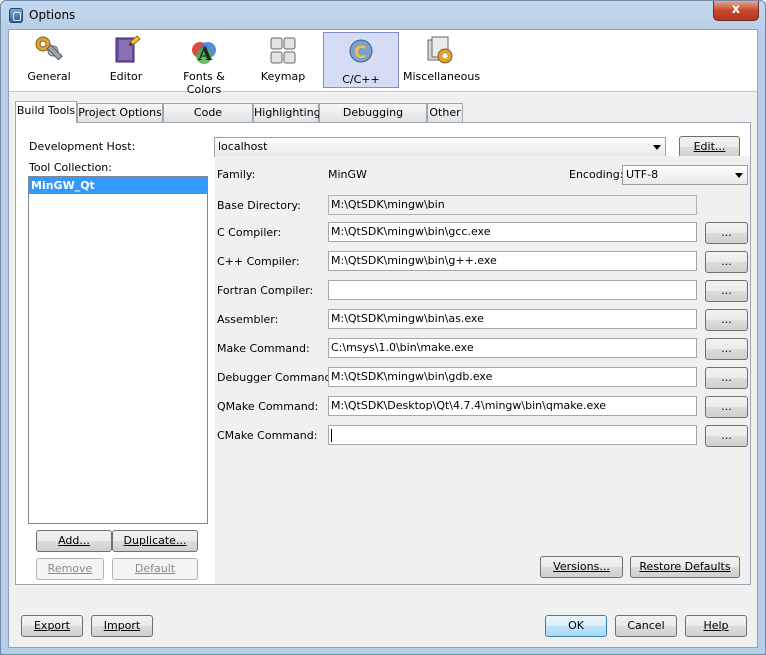 Image resolution: width=766 pixels, height=655 pixels. I want to click on text-caret, so click(331, 435).